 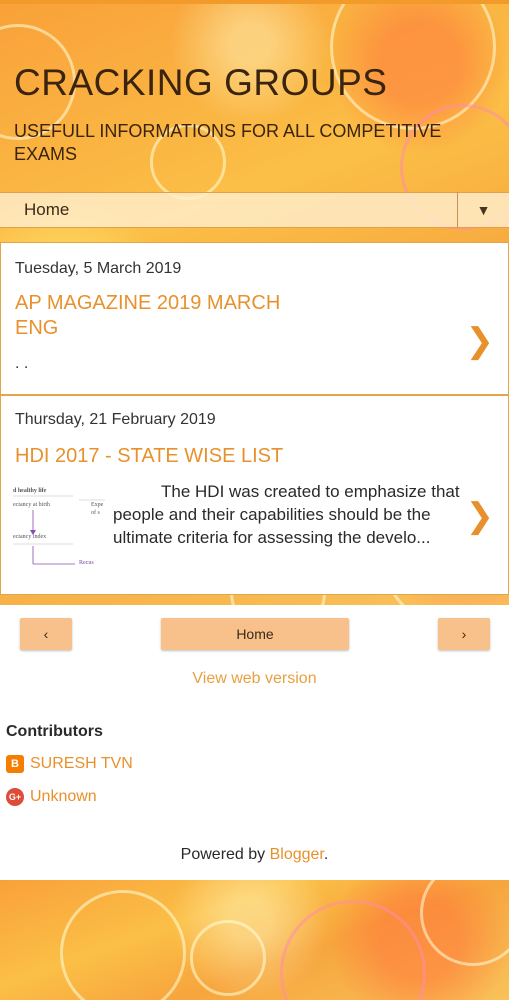 I want to click on contributor-name: SURESH TVN, so click(x=81, y=764).